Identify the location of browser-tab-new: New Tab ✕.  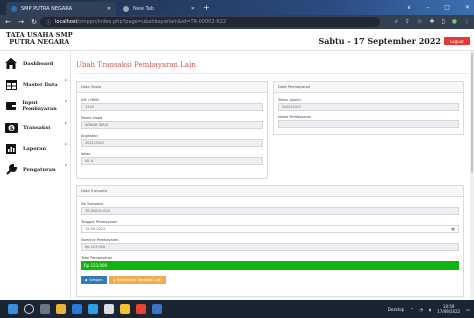
(159, 8).